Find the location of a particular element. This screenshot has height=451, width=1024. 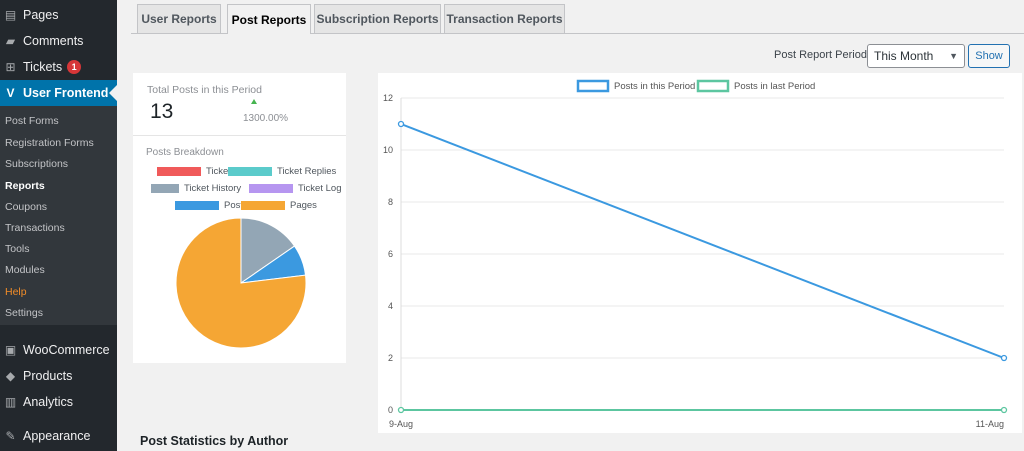

legend-item-ticket-log: Ticket Log is located at coordinates (295, 188).